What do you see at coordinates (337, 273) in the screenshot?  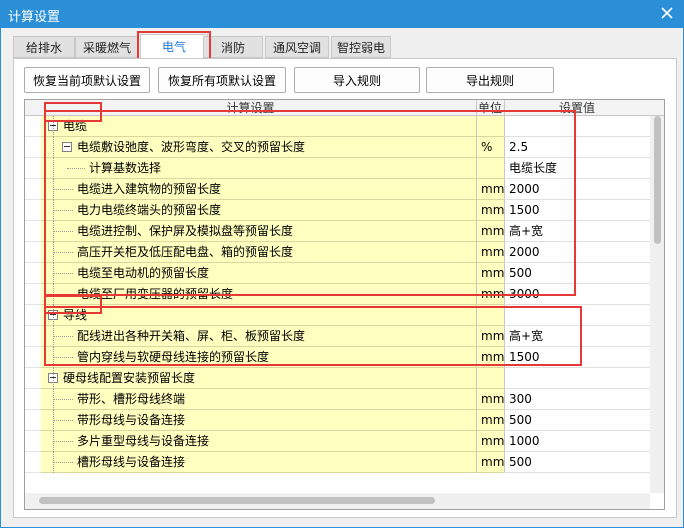 I see `table-row: 电缆至电动机的预留长度 mm 500` at bounding box center [337, 273].